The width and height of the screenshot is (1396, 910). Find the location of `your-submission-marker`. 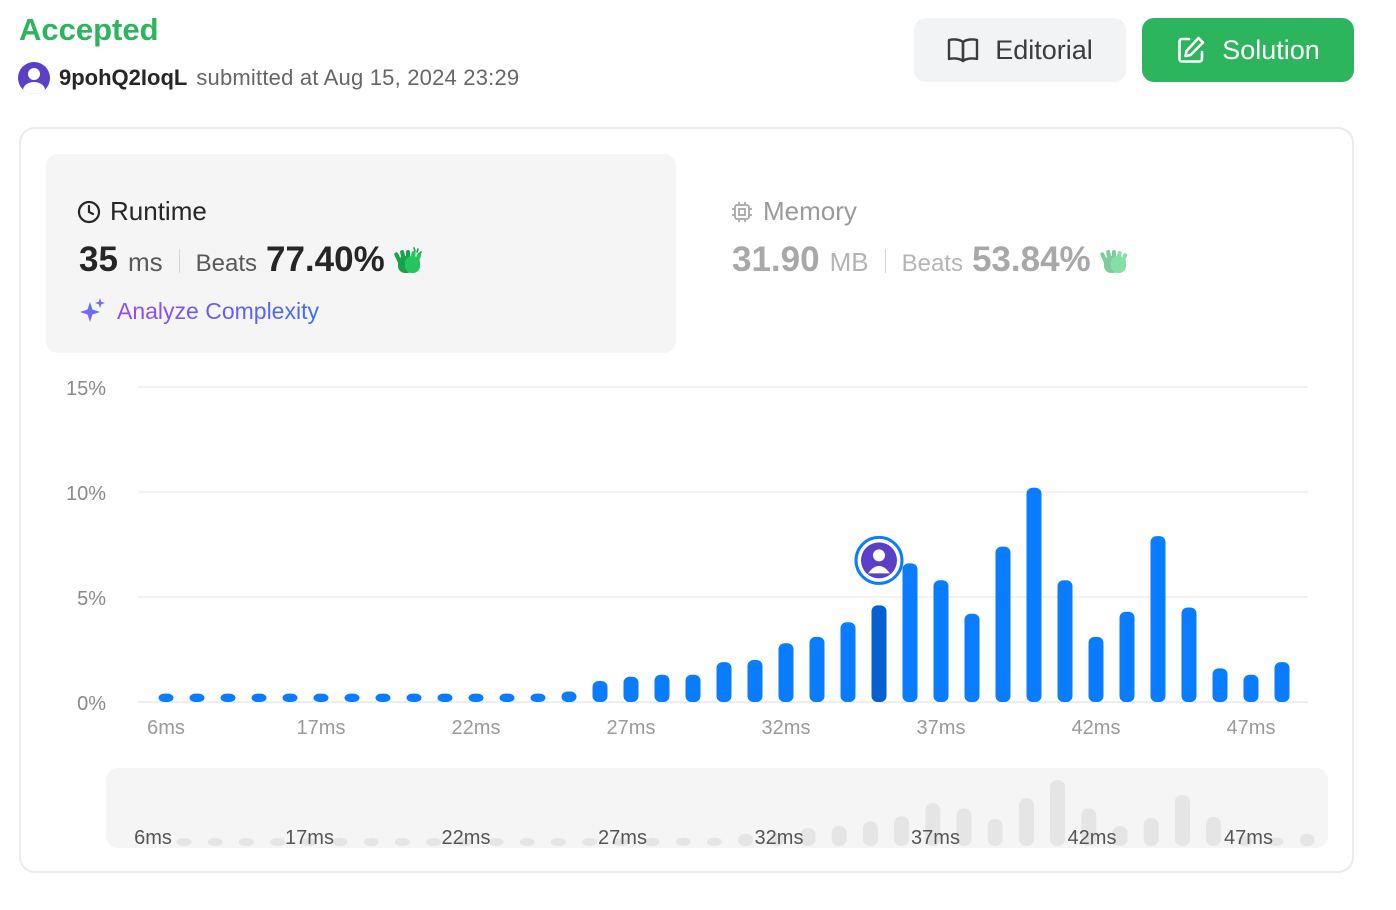

your-submission-marker is located at coordinates (879, 560).